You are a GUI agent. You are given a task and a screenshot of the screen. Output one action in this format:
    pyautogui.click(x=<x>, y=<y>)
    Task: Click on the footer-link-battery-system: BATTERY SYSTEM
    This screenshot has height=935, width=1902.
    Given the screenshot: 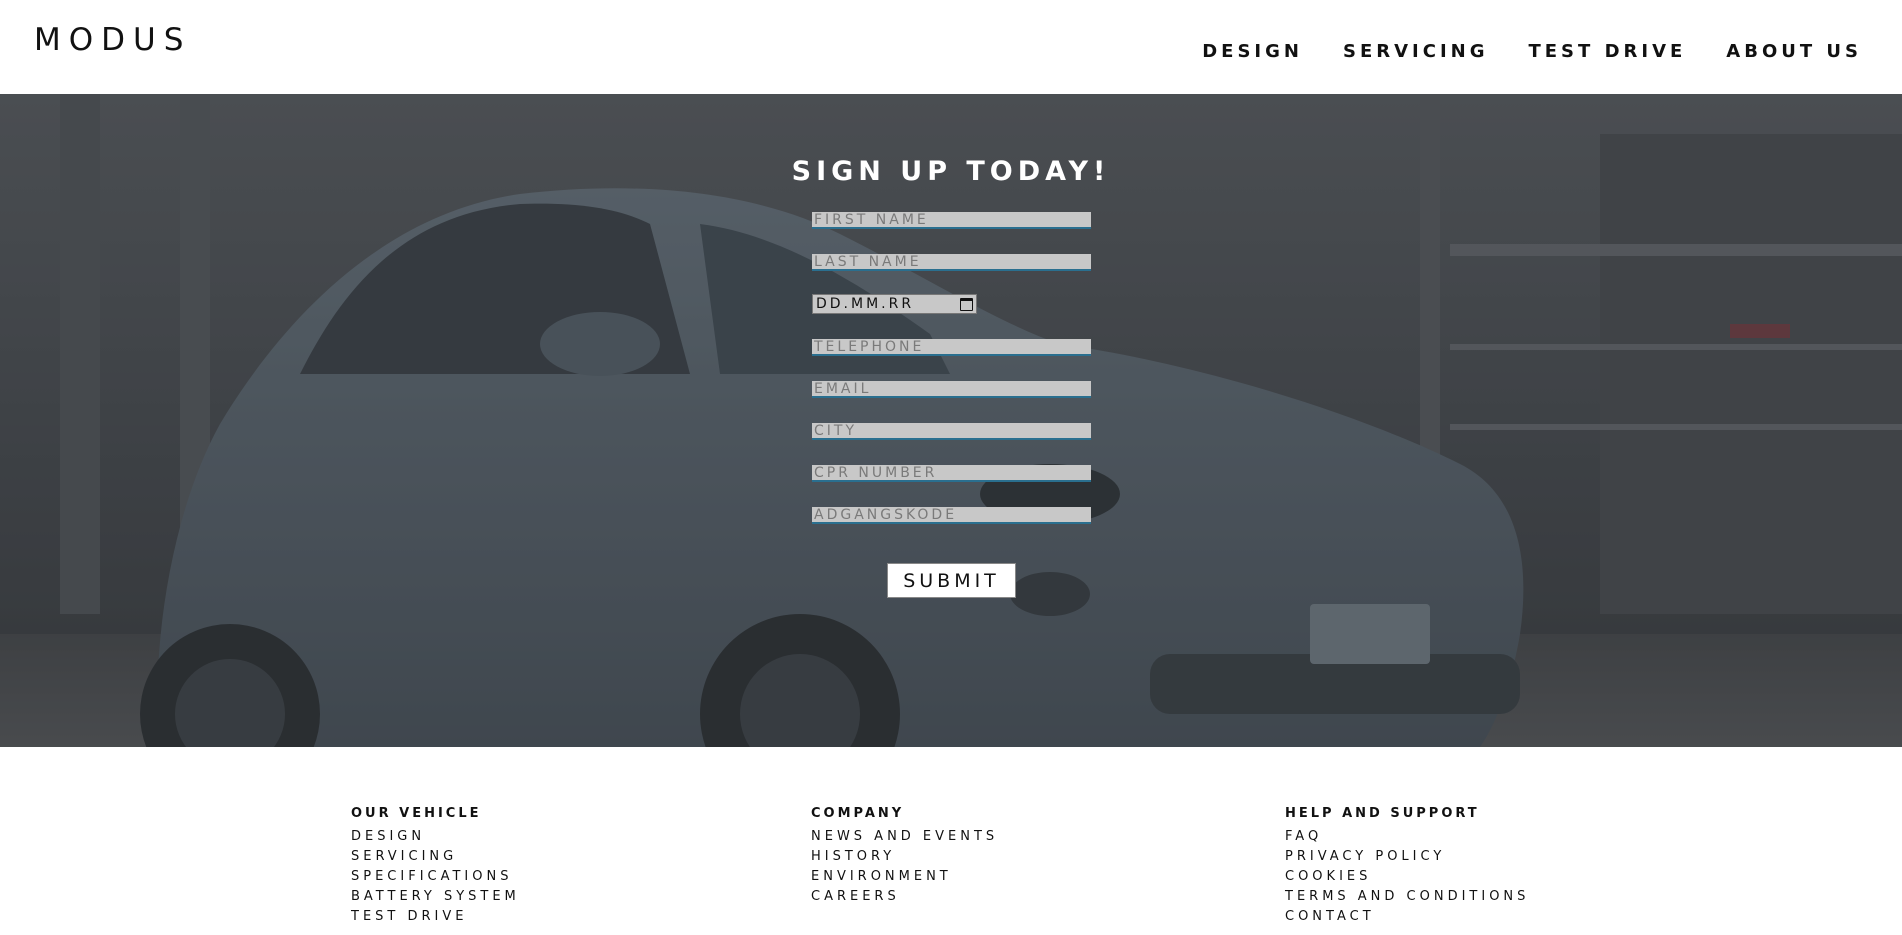 What is the action you would take?
    pyautogui.click(x=435, y=897)
    